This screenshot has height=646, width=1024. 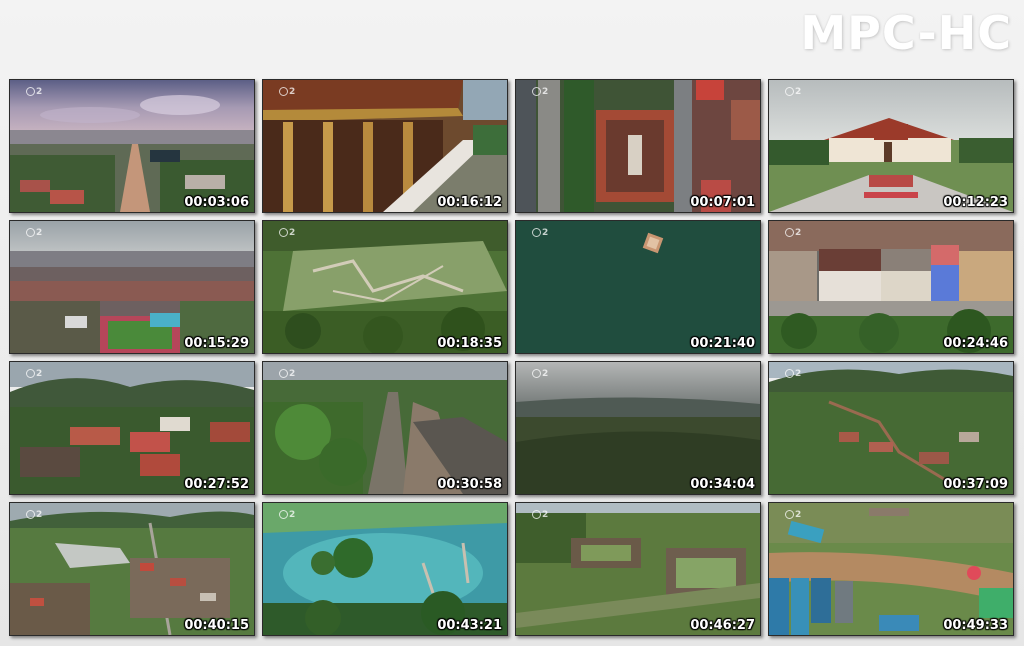 I want to click on timecode-label: 00:27:52, so click(x=216, y=484).